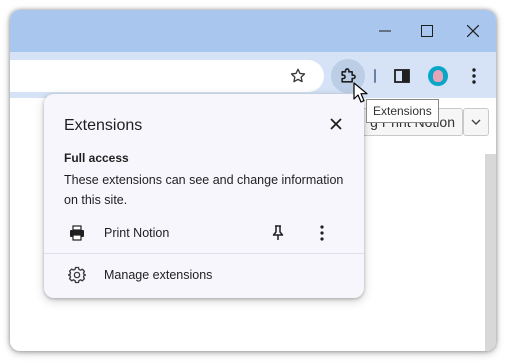  I want to click on maximize-icon, so click(427, 31).